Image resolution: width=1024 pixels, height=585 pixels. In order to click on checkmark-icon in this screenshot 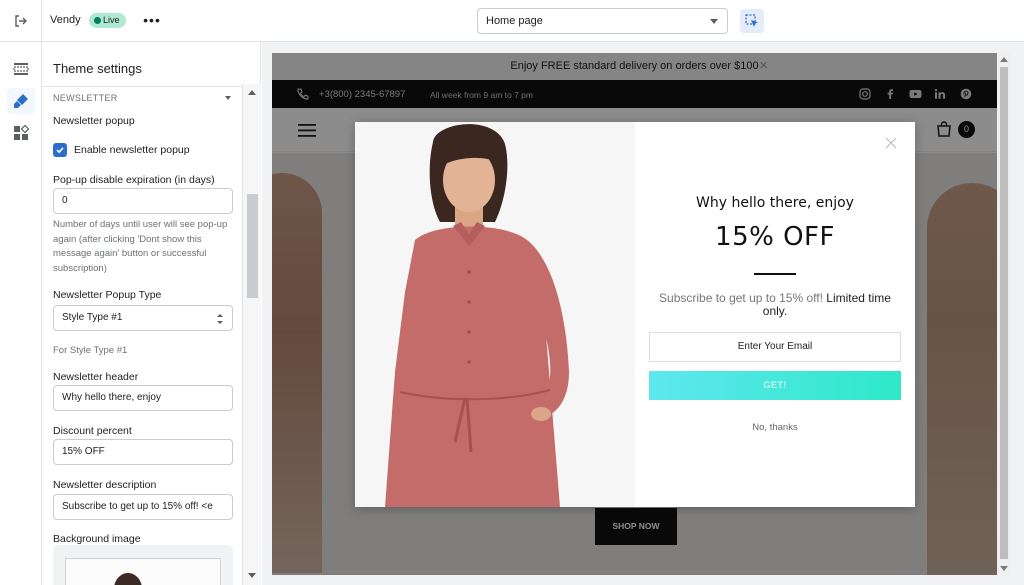, I will do `click(60, 150)`.